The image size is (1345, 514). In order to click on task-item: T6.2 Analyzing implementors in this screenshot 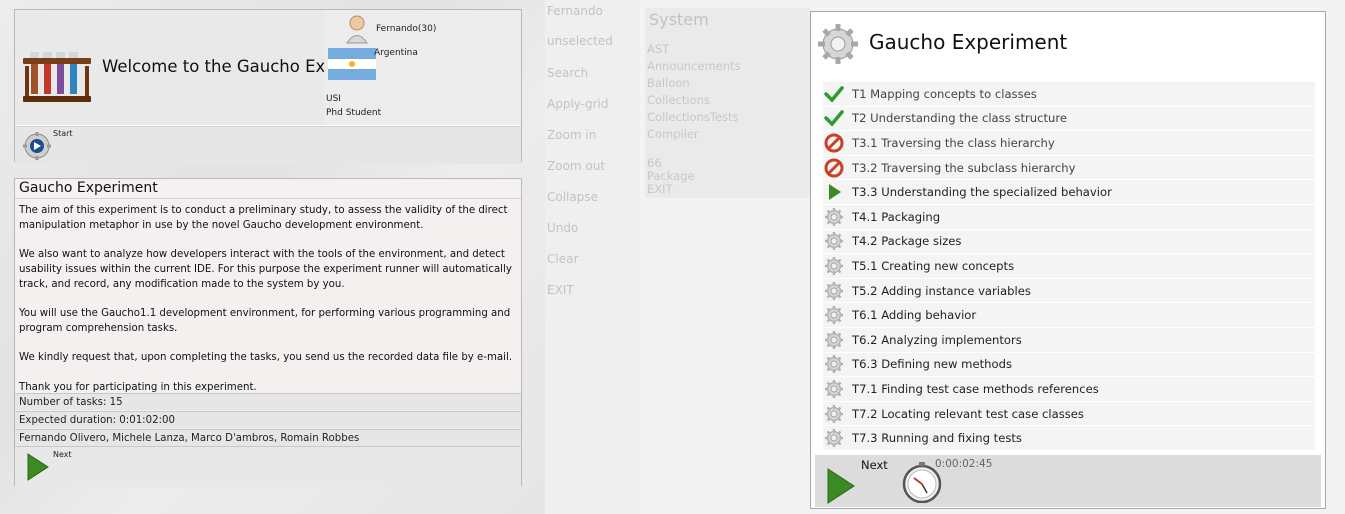, I will do `click(1069, 340)`.